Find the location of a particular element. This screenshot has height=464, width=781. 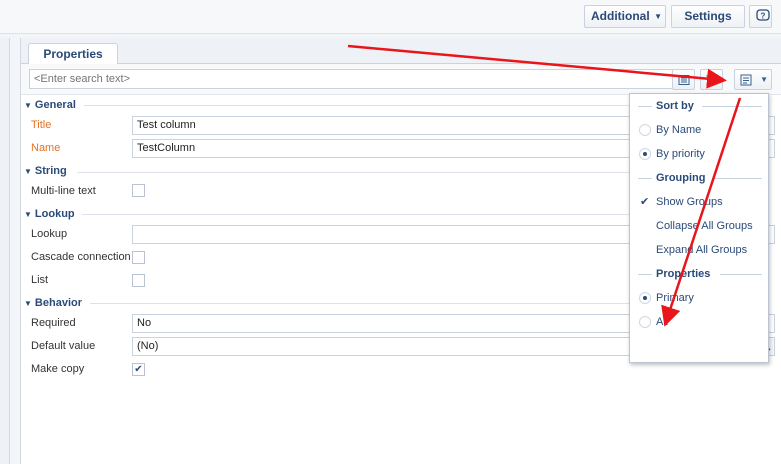

menu-item-collapse-all: Collapse All Groups is located at coordinates (704, 226).